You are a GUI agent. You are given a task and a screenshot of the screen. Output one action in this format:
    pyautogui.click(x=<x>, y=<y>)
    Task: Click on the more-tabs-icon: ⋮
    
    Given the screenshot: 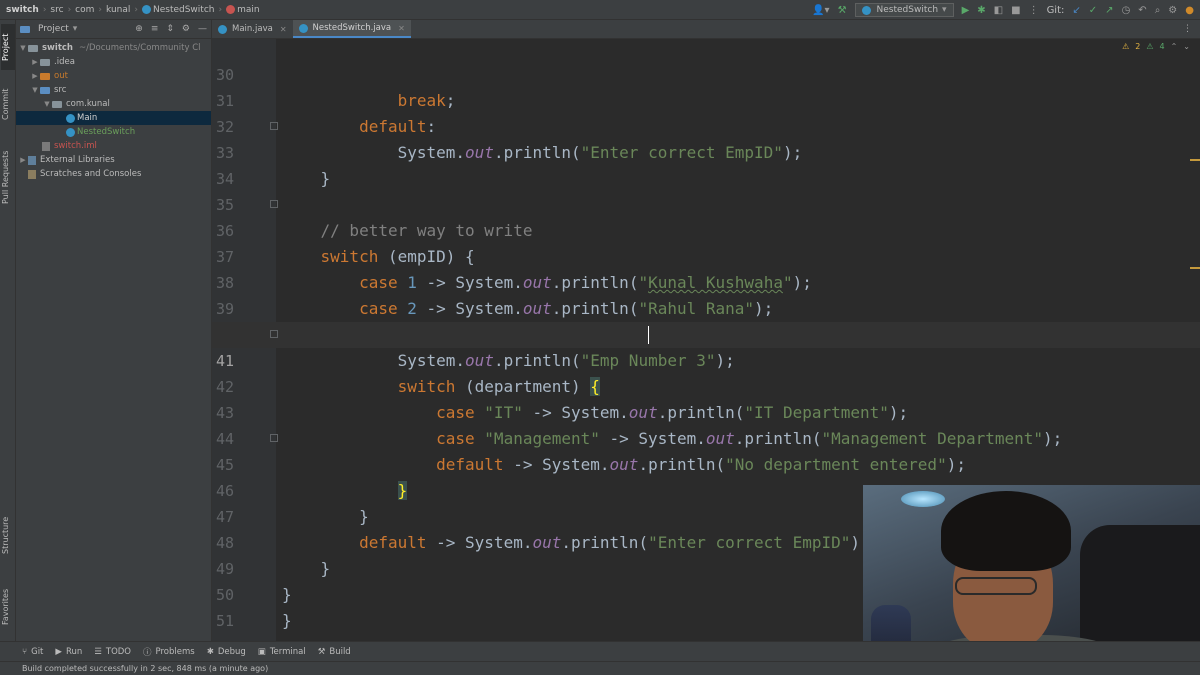 What is the action you would take?
    pyautogui.click(x=1191, y=29)
    